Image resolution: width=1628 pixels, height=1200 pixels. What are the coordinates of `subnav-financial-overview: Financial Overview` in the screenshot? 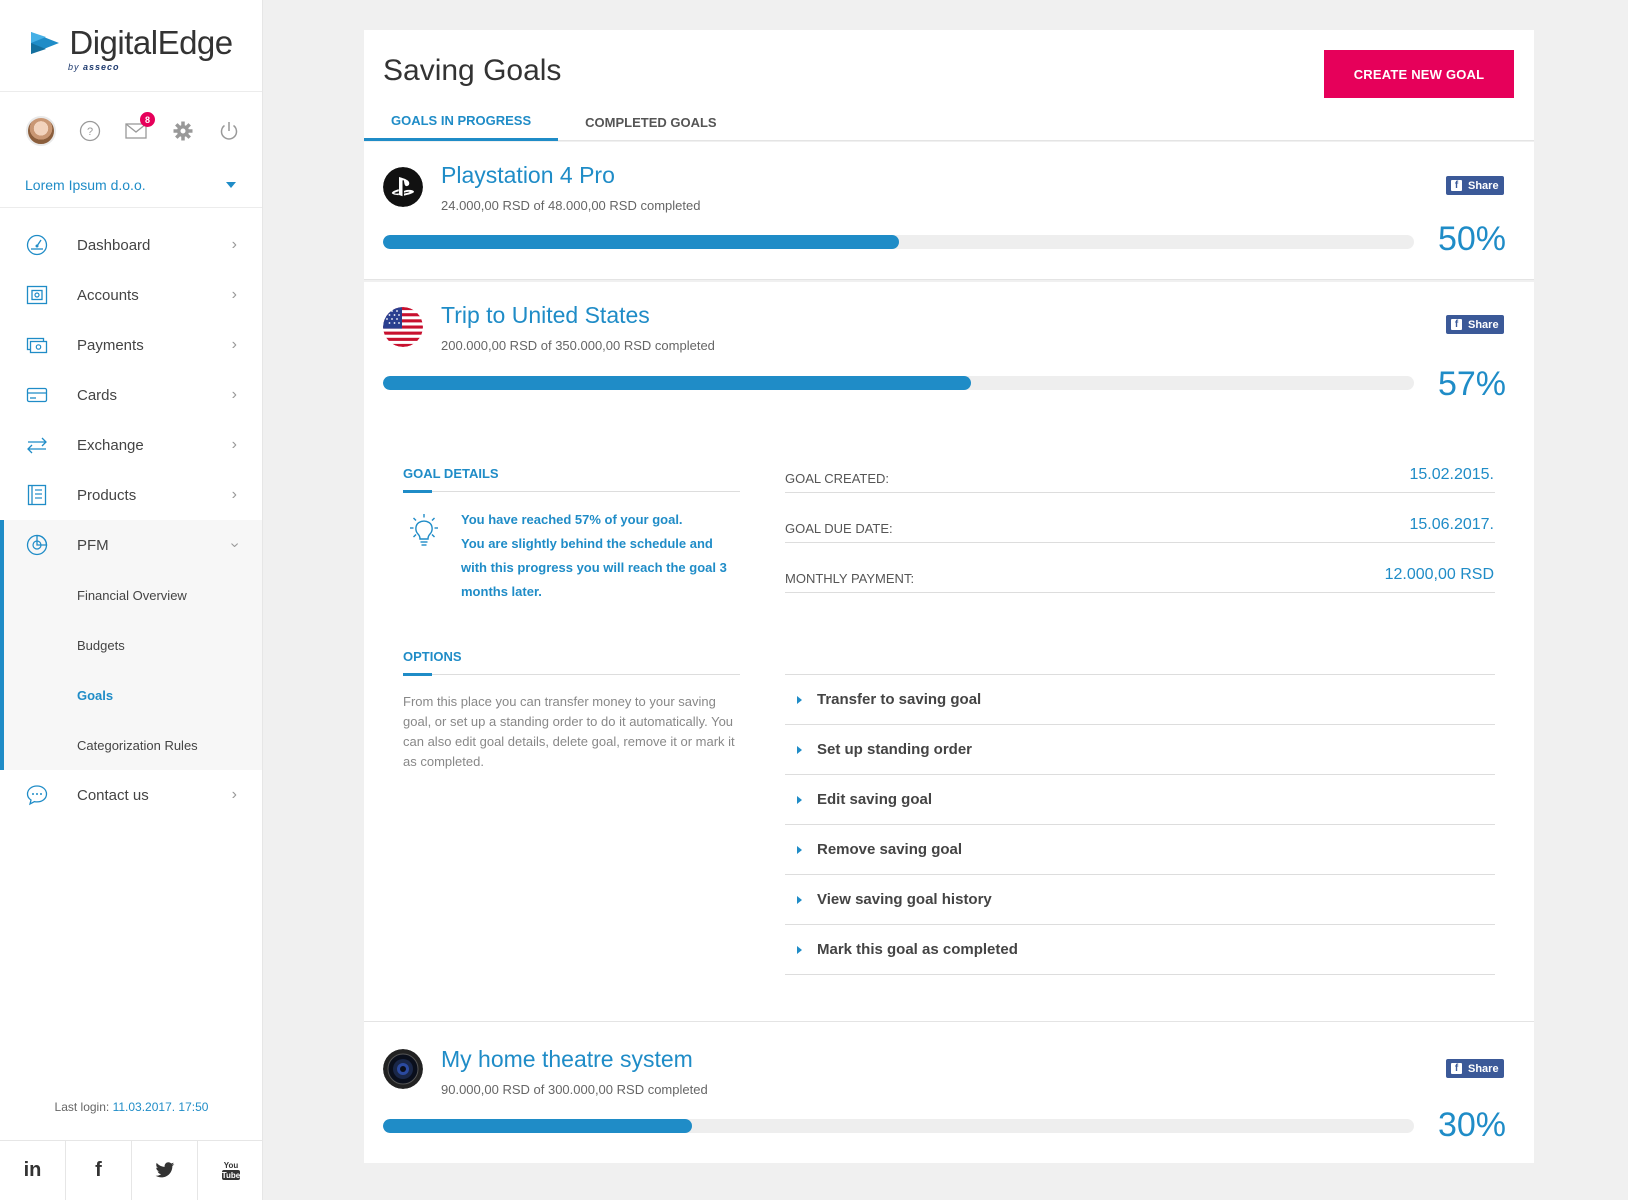 It's located at (133, 595).